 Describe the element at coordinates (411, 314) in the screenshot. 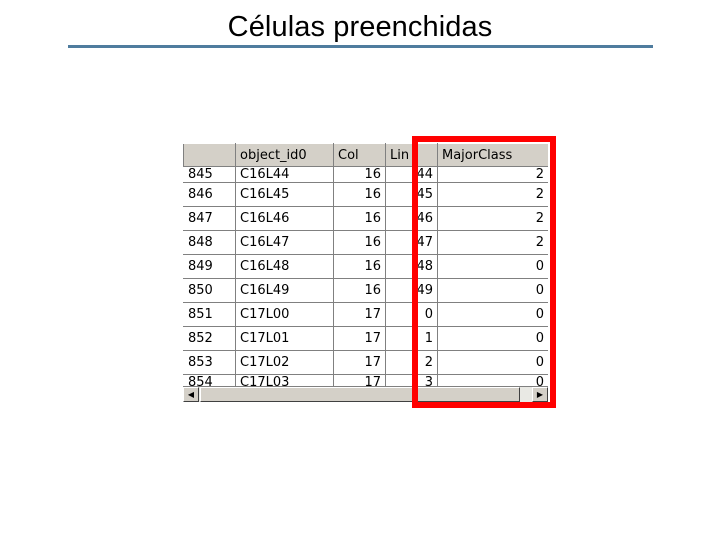

I see `cell-lin: 0` at that location.